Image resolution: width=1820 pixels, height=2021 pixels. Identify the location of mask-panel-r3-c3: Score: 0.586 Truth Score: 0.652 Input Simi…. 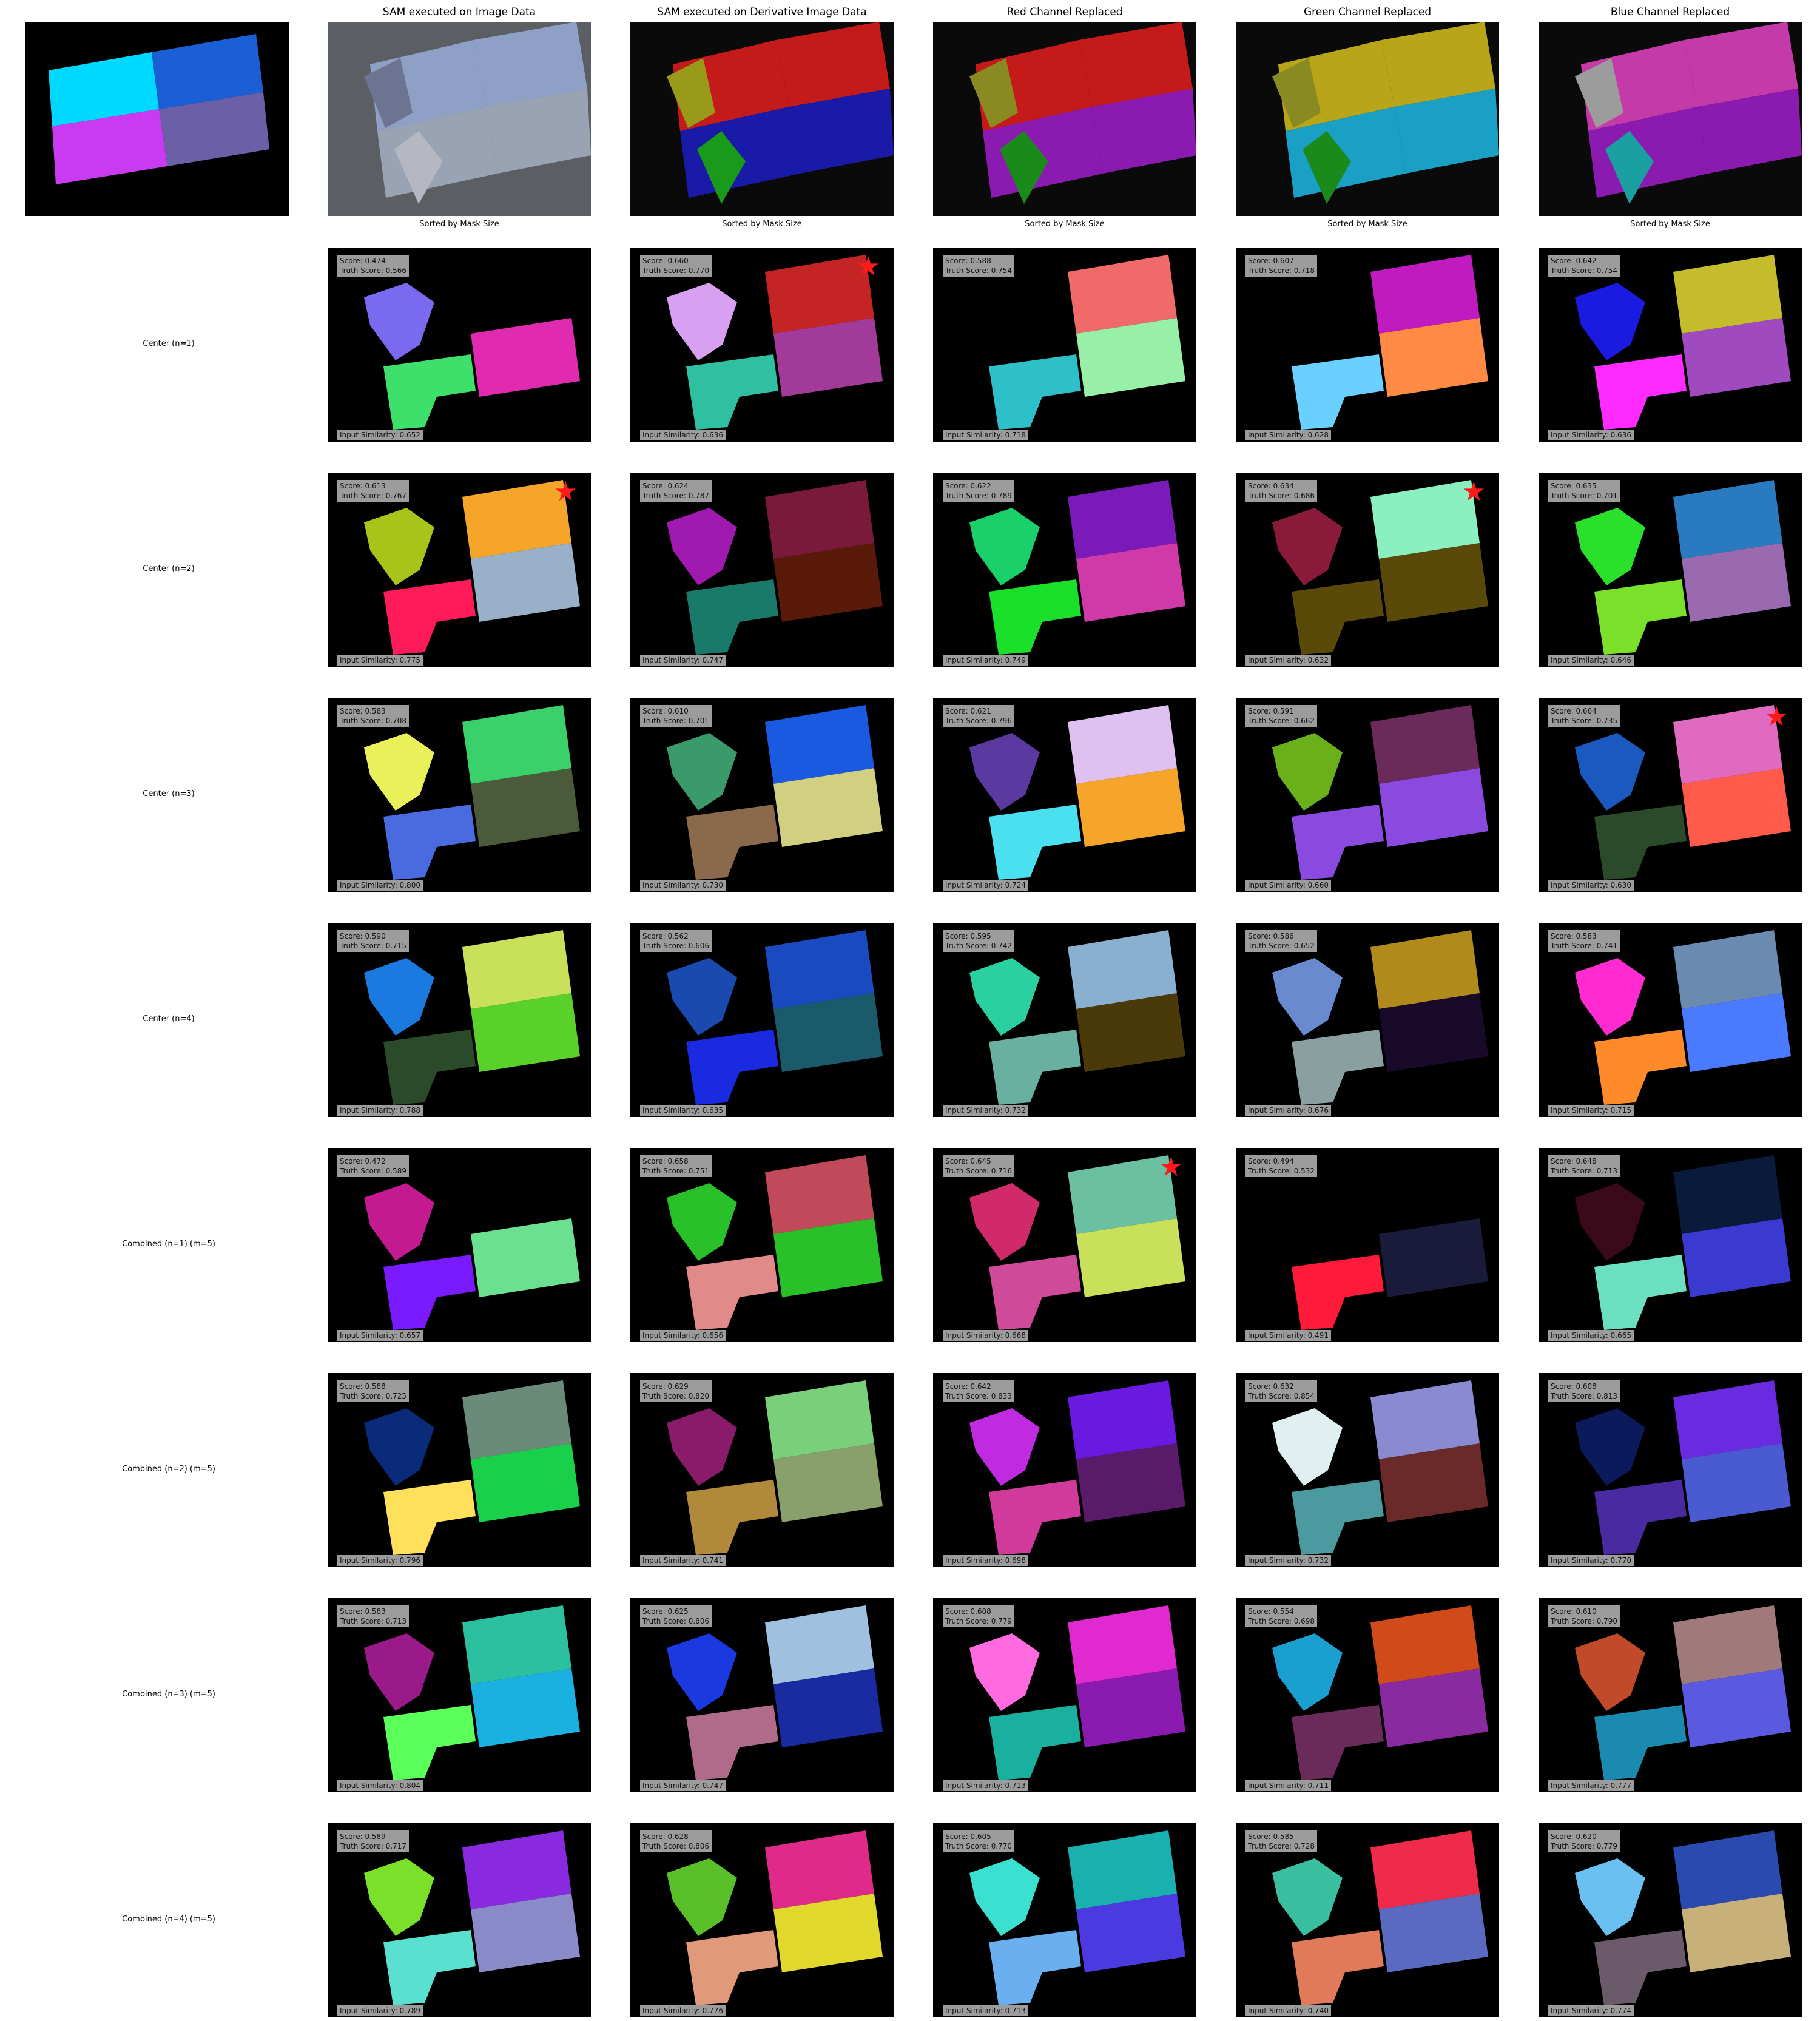
(1367, 1020).